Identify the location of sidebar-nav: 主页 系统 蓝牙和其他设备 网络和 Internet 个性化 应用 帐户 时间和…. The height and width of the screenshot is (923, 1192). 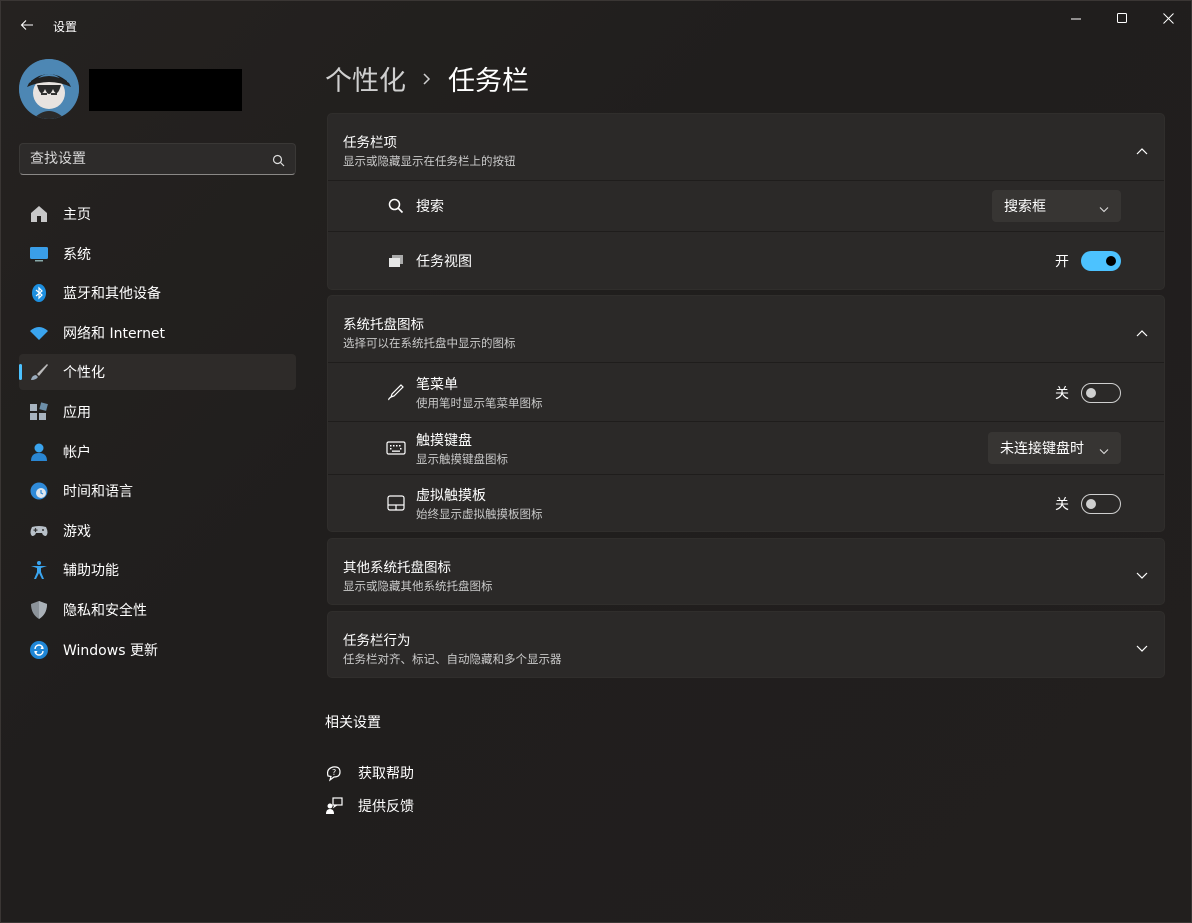
(157, 433).